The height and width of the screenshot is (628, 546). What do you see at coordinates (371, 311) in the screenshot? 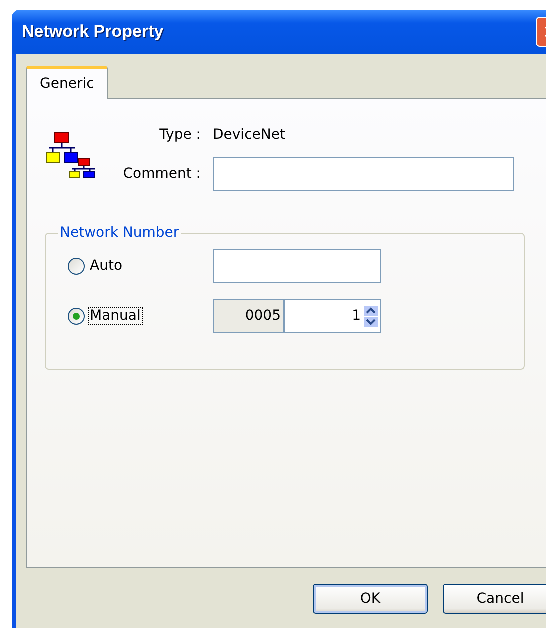
I see `up-arrow-icon` at bounding box center [371, 311].